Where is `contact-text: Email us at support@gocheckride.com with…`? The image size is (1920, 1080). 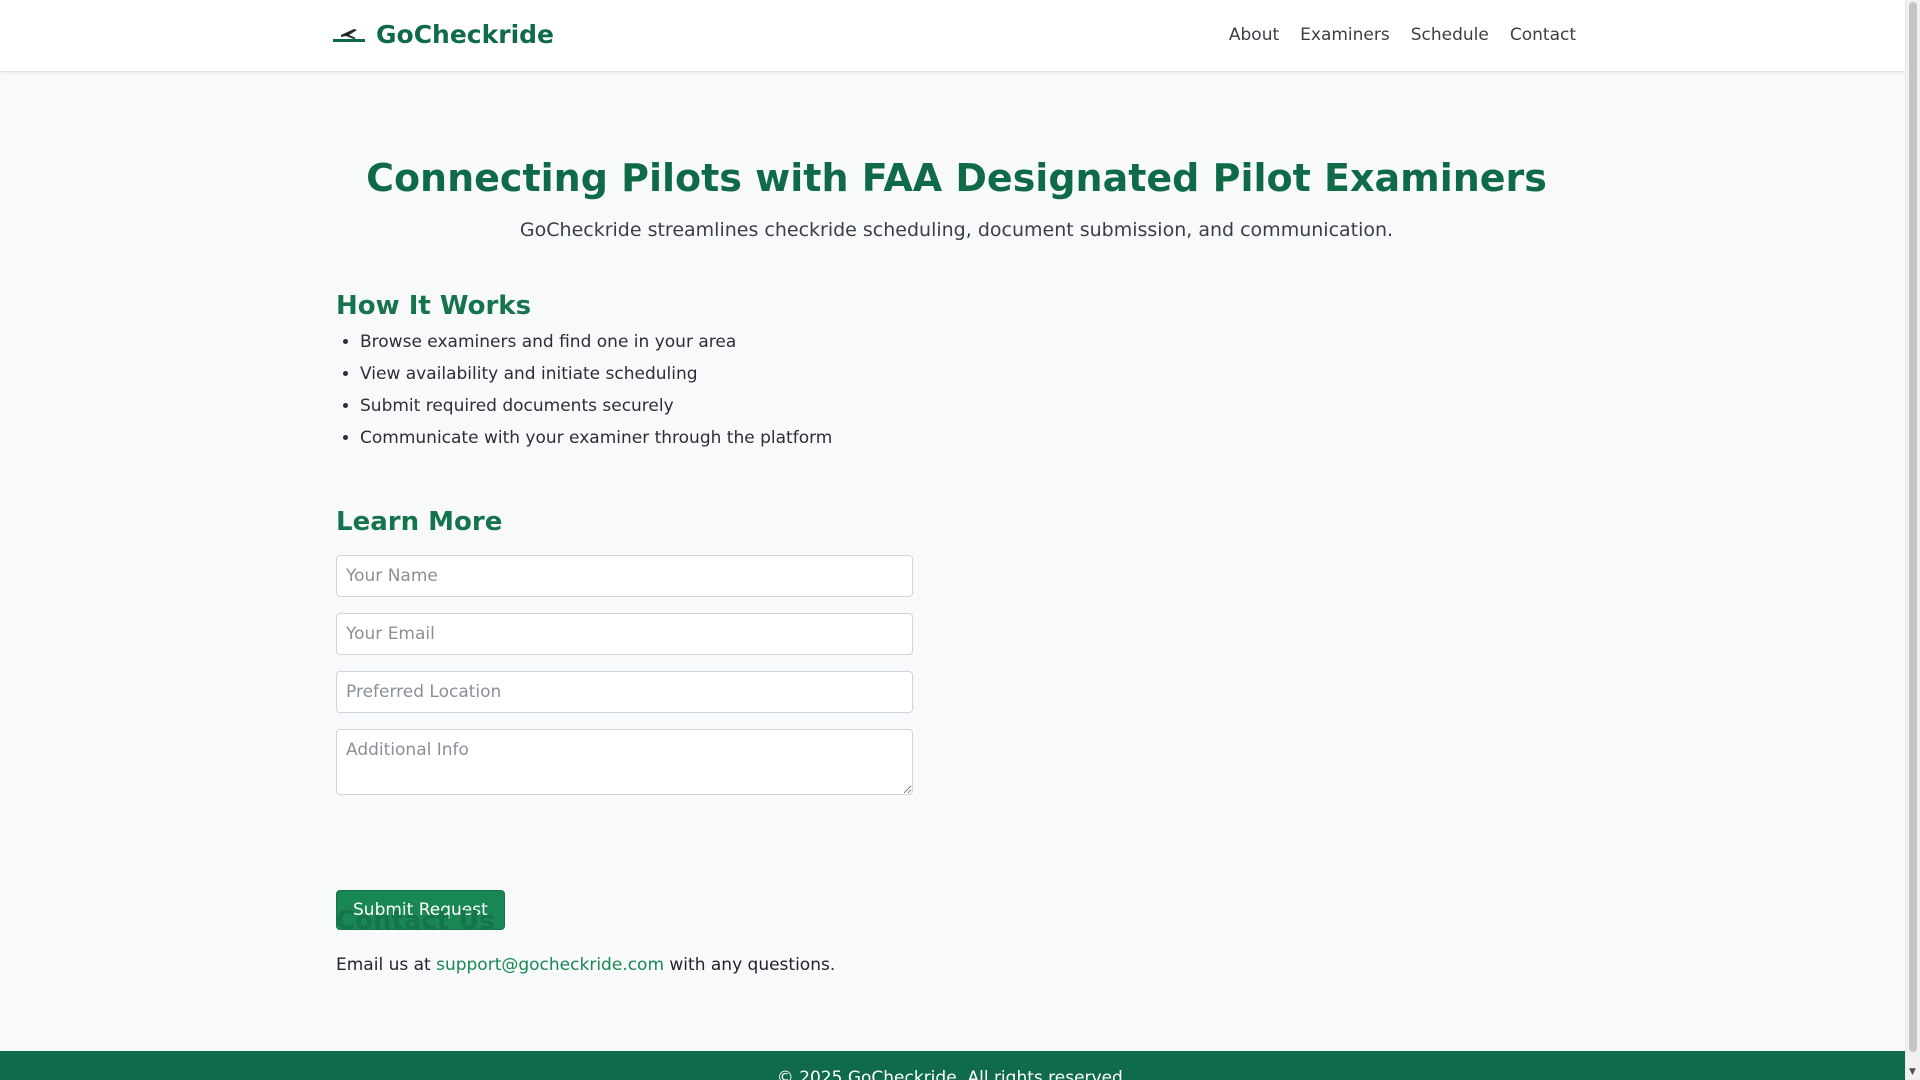
contact-text: Email us at support@gocheckride.com with… is located at coordinates (585, 965).